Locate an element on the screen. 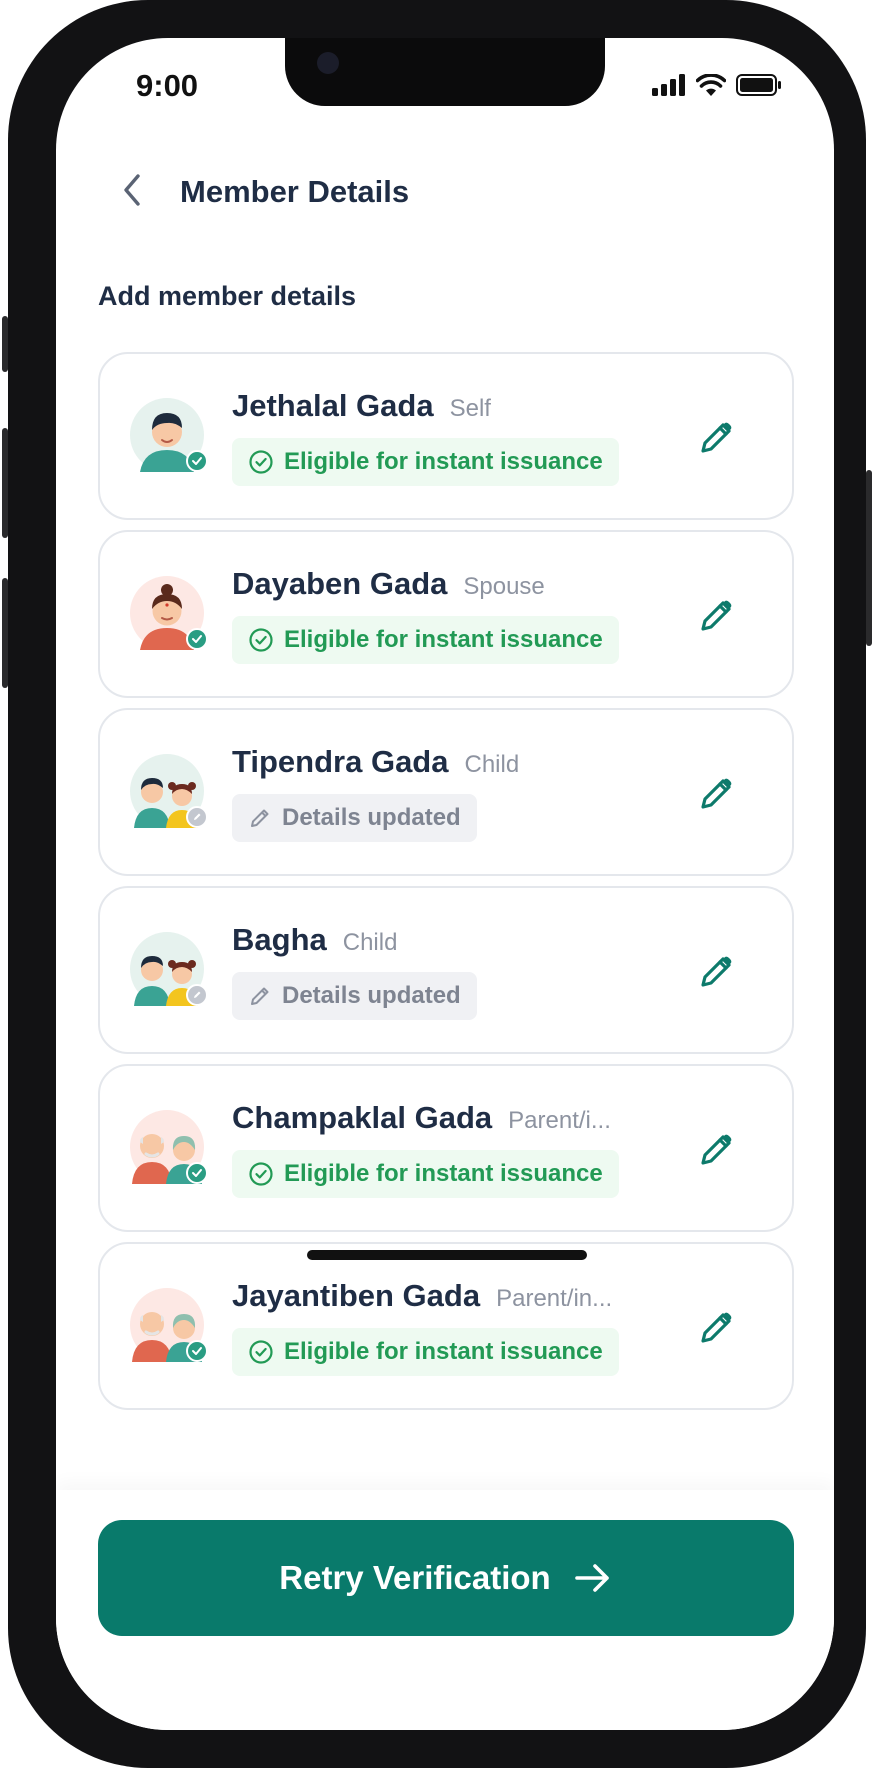 The image size is (874, 1768). header: Member Details is located at coordinates (445, 190).